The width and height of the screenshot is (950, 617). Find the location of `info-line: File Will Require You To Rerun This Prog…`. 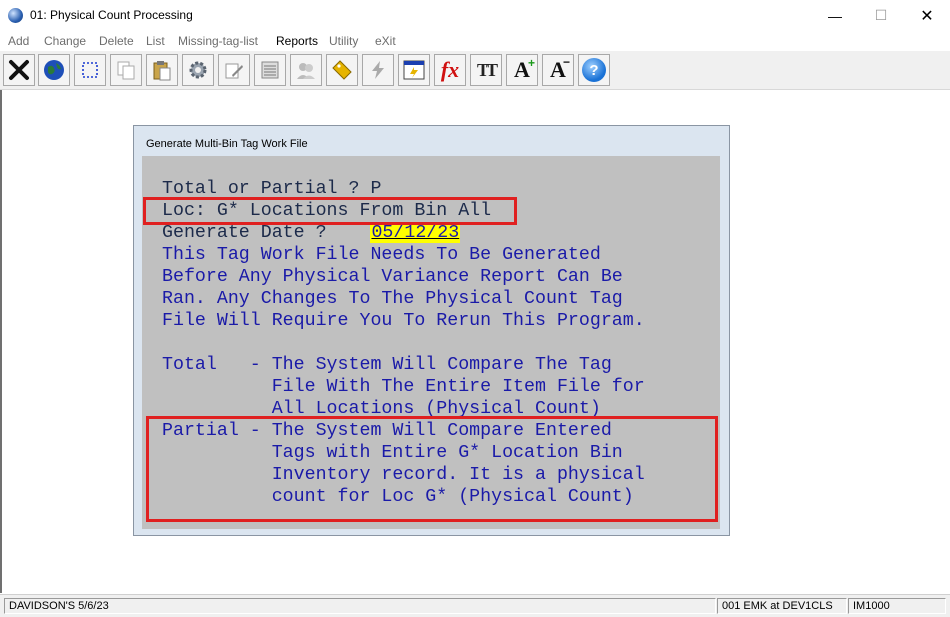

info-line: File Will Require You To Rerun This Prog… is located at coordinates (403, 321).